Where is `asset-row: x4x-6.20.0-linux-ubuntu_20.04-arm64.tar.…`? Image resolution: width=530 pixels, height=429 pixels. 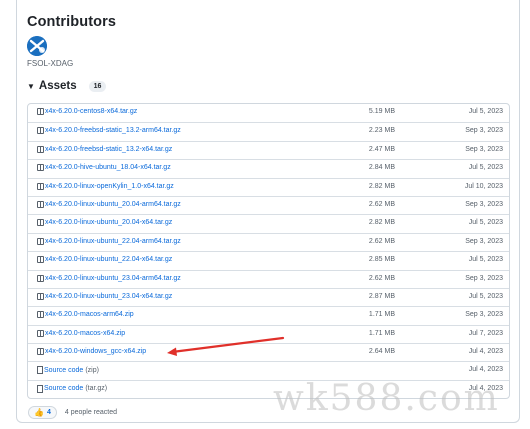
asset-row: x4x-6.20.0-linux-ubuntu_20.04-arm64.tar.… is located at coordinates (268, 204).